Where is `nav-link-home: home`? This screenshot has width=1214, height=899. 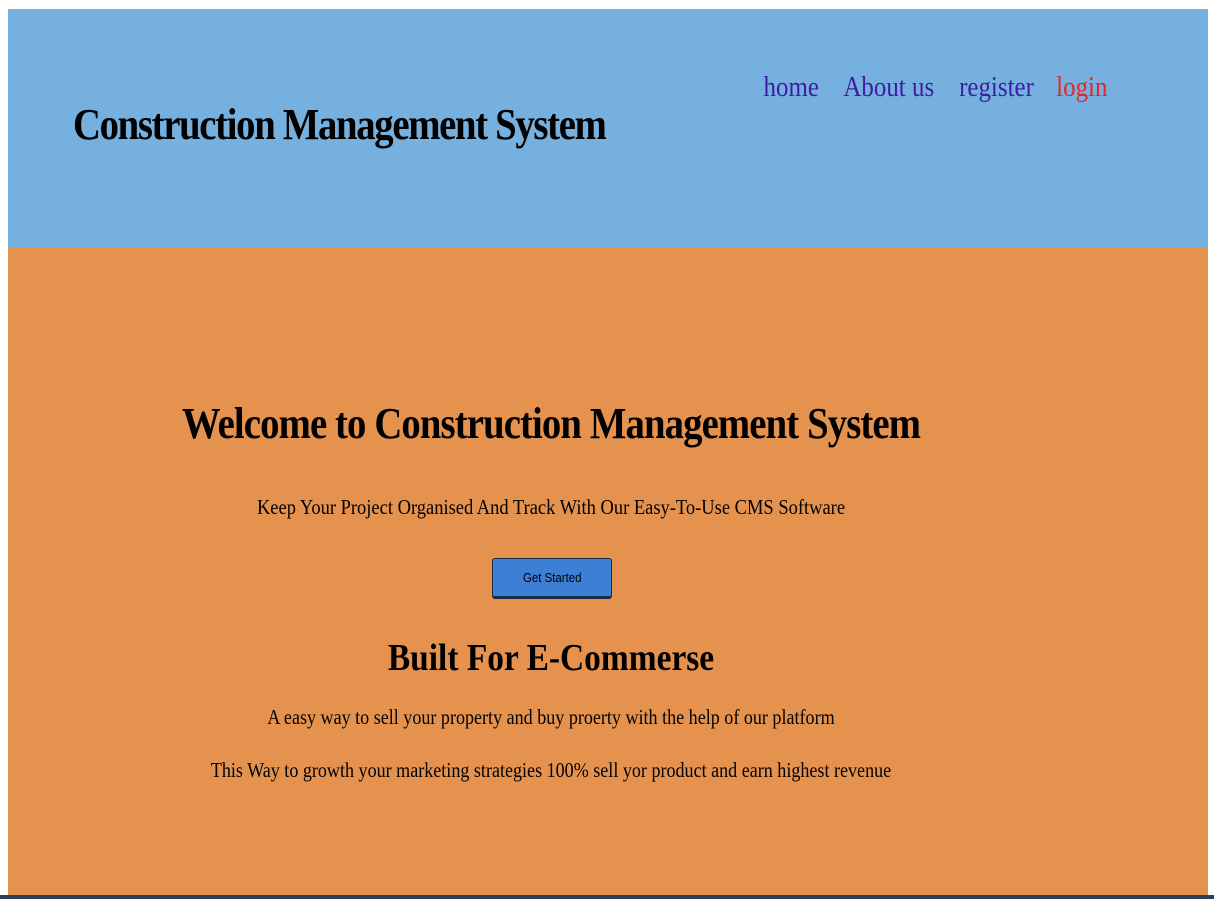 nav-link-home: home is located at coordinates (791, 87).